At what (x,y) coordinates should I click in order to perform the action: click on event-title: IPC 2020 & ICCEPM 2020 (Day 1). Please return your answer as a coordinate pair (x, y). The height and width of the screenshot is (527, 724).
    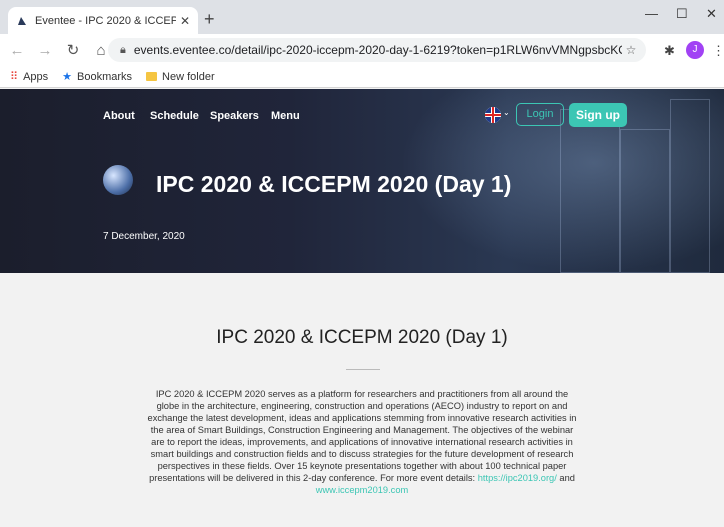
    Looking at the image, I should click on (334, 184).